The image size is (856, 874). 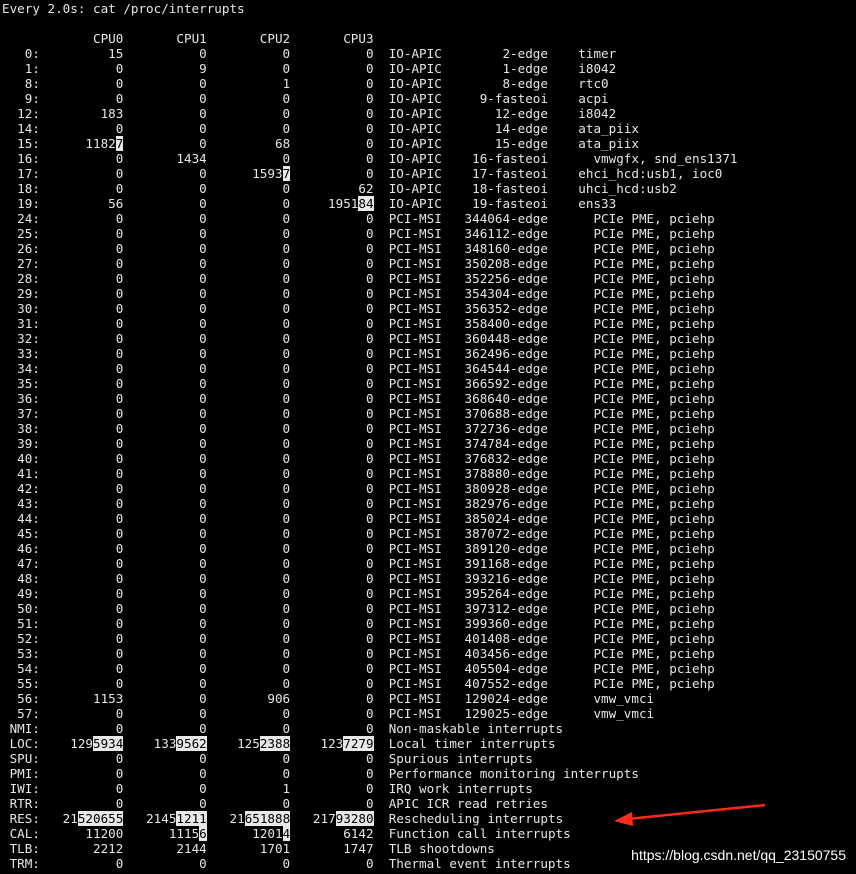 What do you see at coordinates (738, 855) in the screenshot?
I see `watermark-url: https://blog.csdn.net/qq_23150755` at bounding box center [738, 855].